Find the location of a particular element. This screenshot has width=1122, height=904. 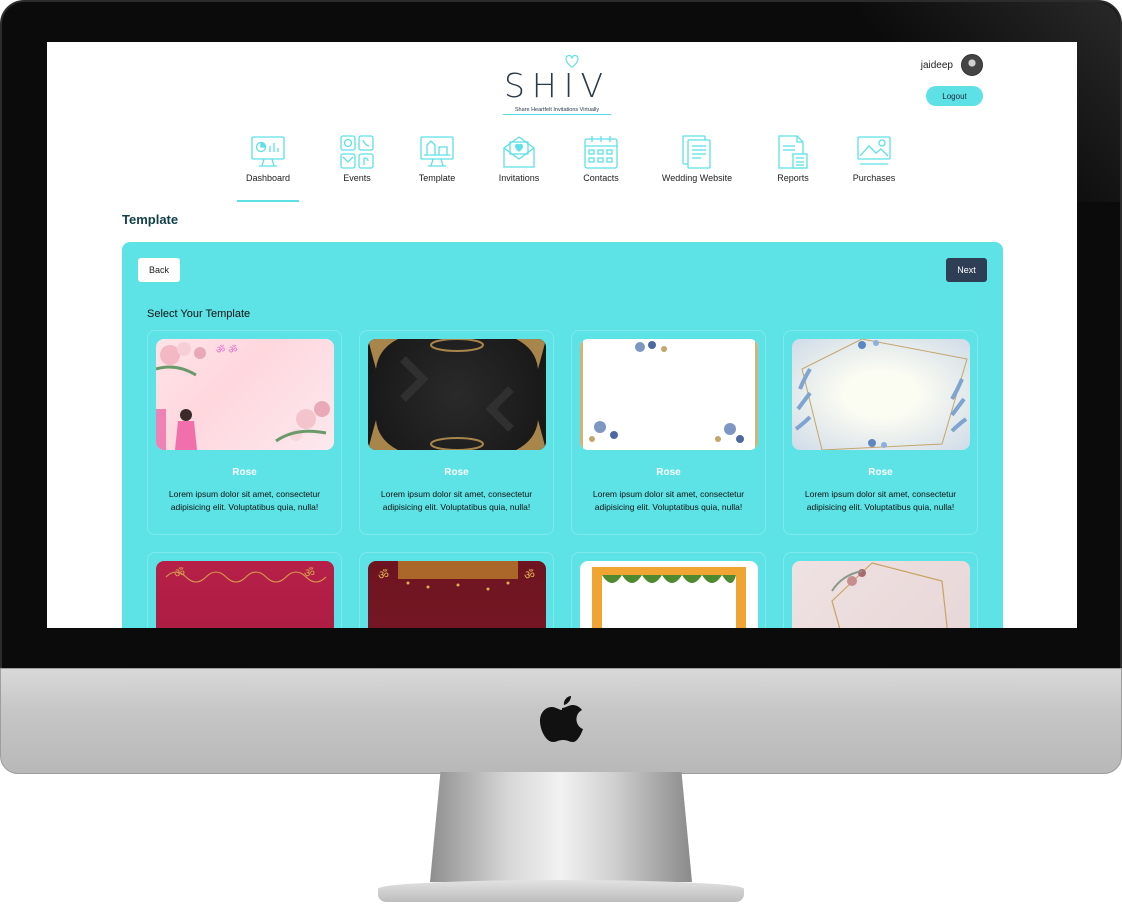

nav-item-contacts: Contacts is located at coordinates (601, 164).